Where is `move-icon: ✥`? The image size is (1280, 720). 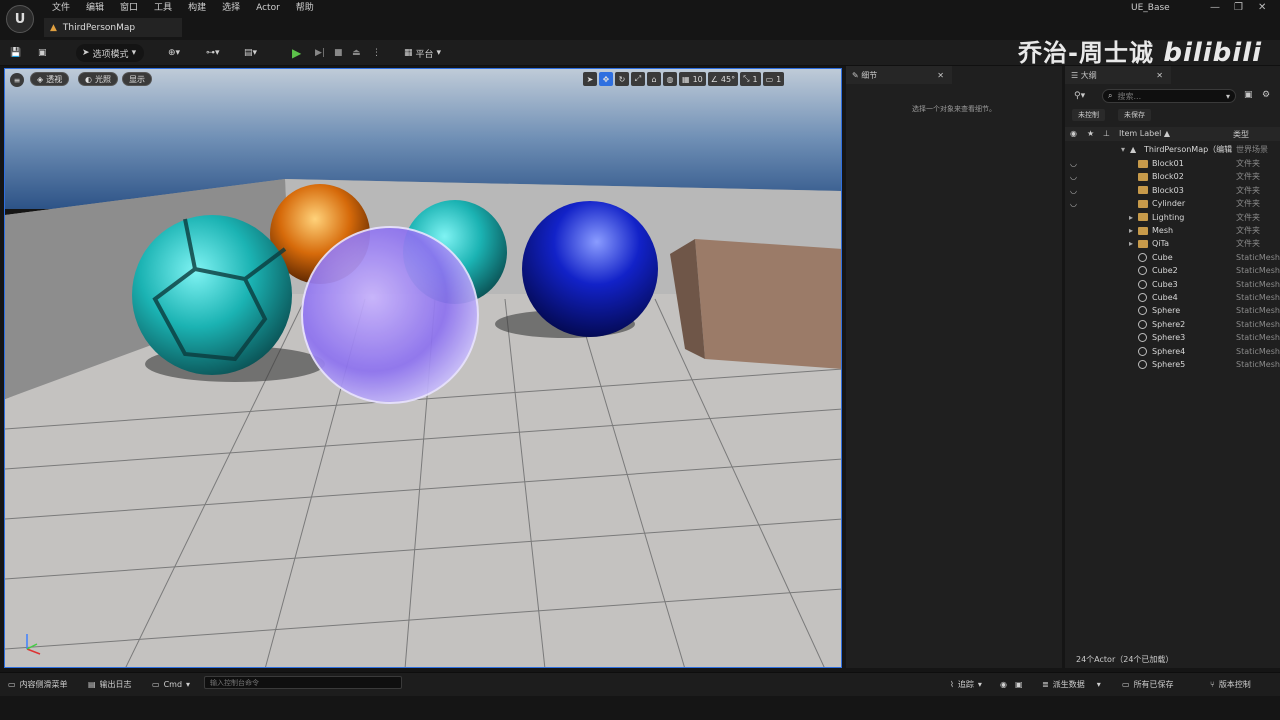
move-icon: ✥ is located at coordinates (606, 79).